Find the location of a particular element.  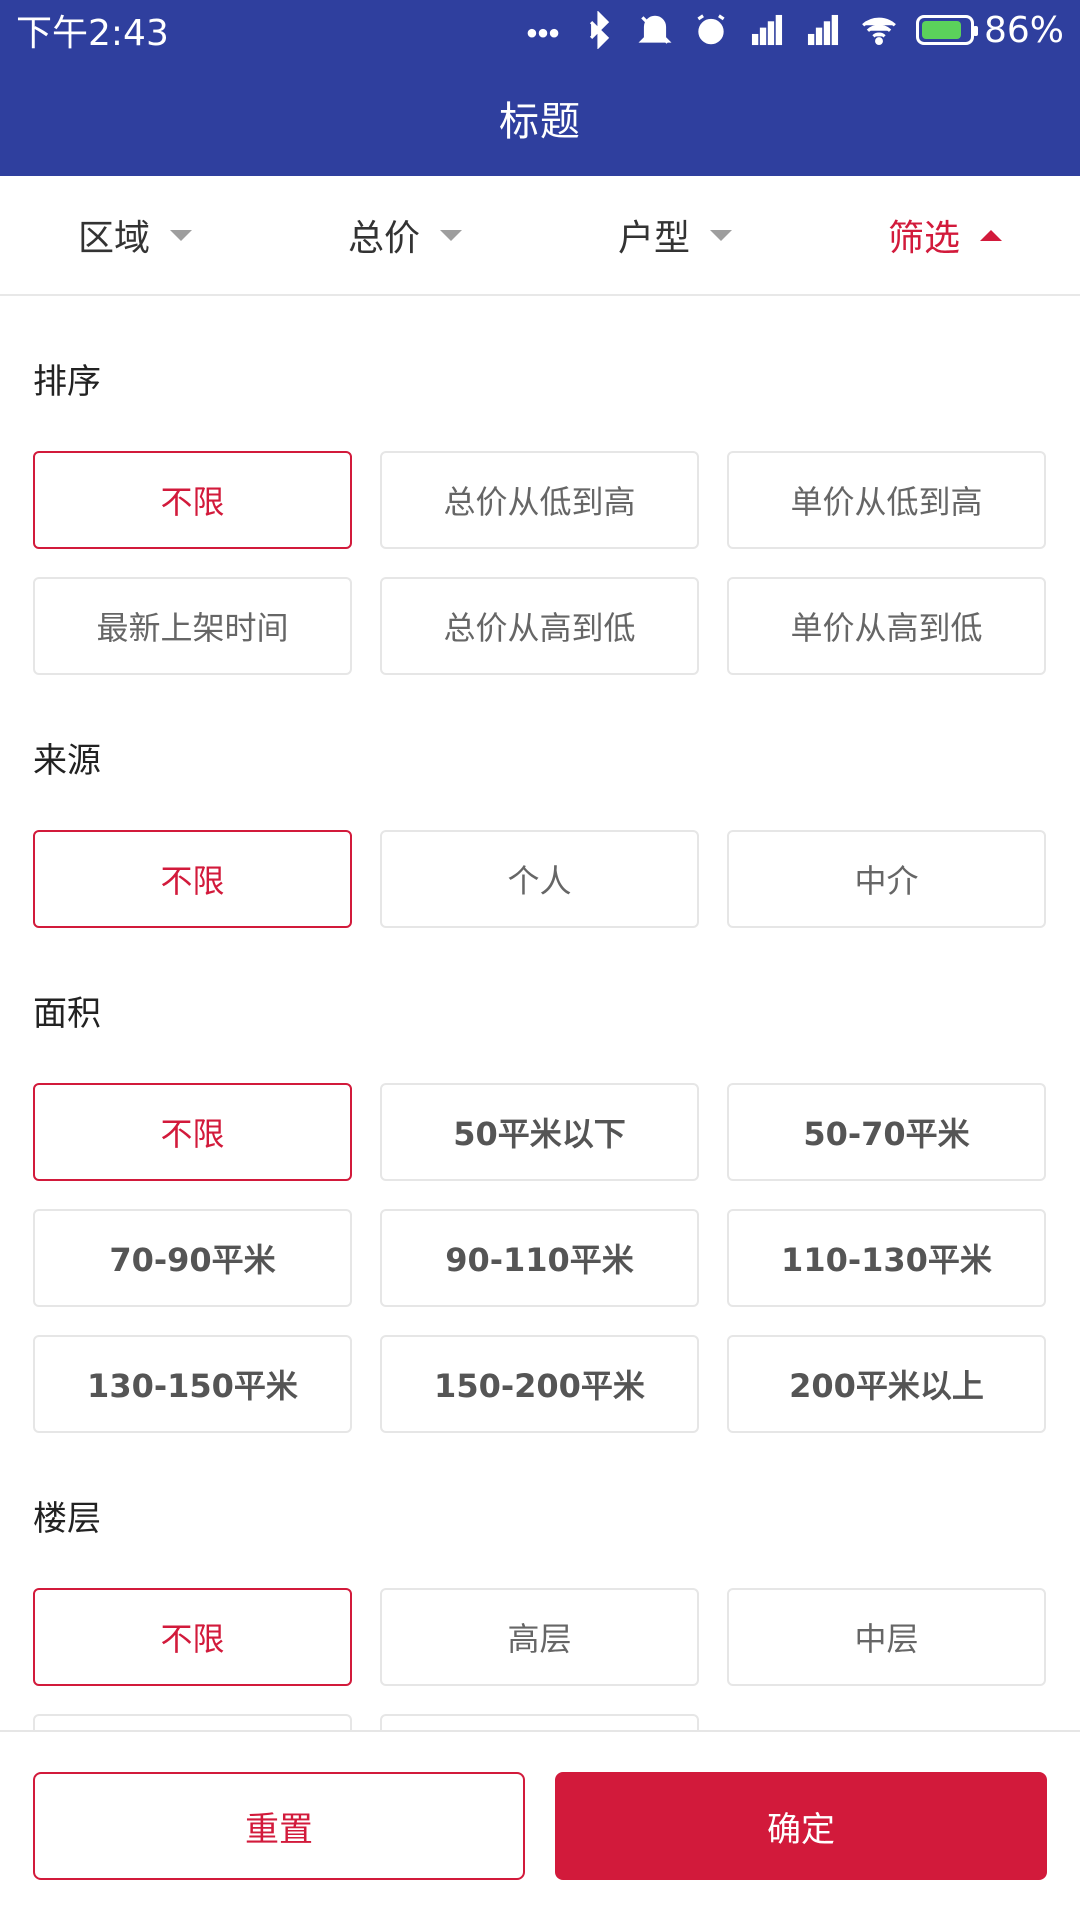

bottom-action-bar: 重置 确定 is located at coordinates (540, 1825).